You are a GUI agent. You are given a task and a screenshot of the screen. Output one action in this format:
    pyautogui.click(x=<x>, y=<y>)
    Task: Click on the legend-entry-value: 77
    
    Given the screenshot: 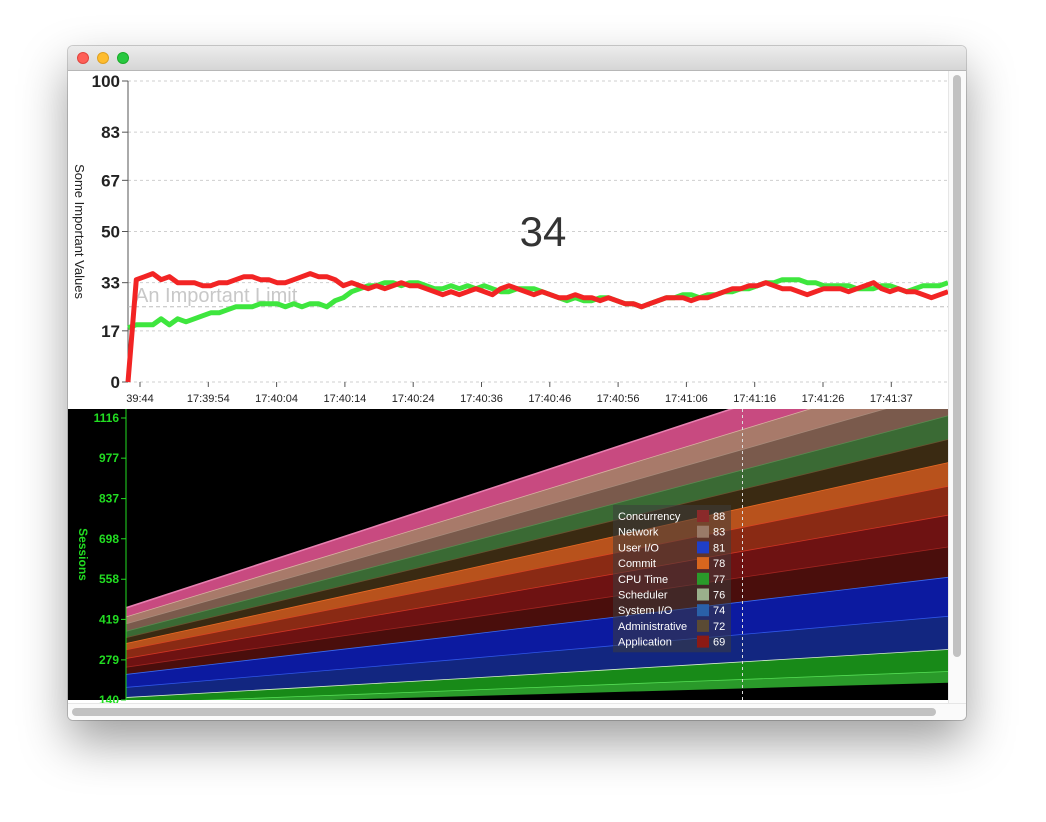 What is the action you would take?
    pyautogui.click(x=719, y=580)
    